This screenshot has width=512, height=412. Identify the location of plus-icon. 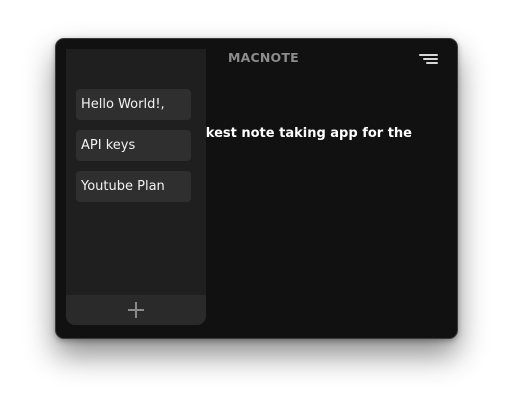
(136, 310).